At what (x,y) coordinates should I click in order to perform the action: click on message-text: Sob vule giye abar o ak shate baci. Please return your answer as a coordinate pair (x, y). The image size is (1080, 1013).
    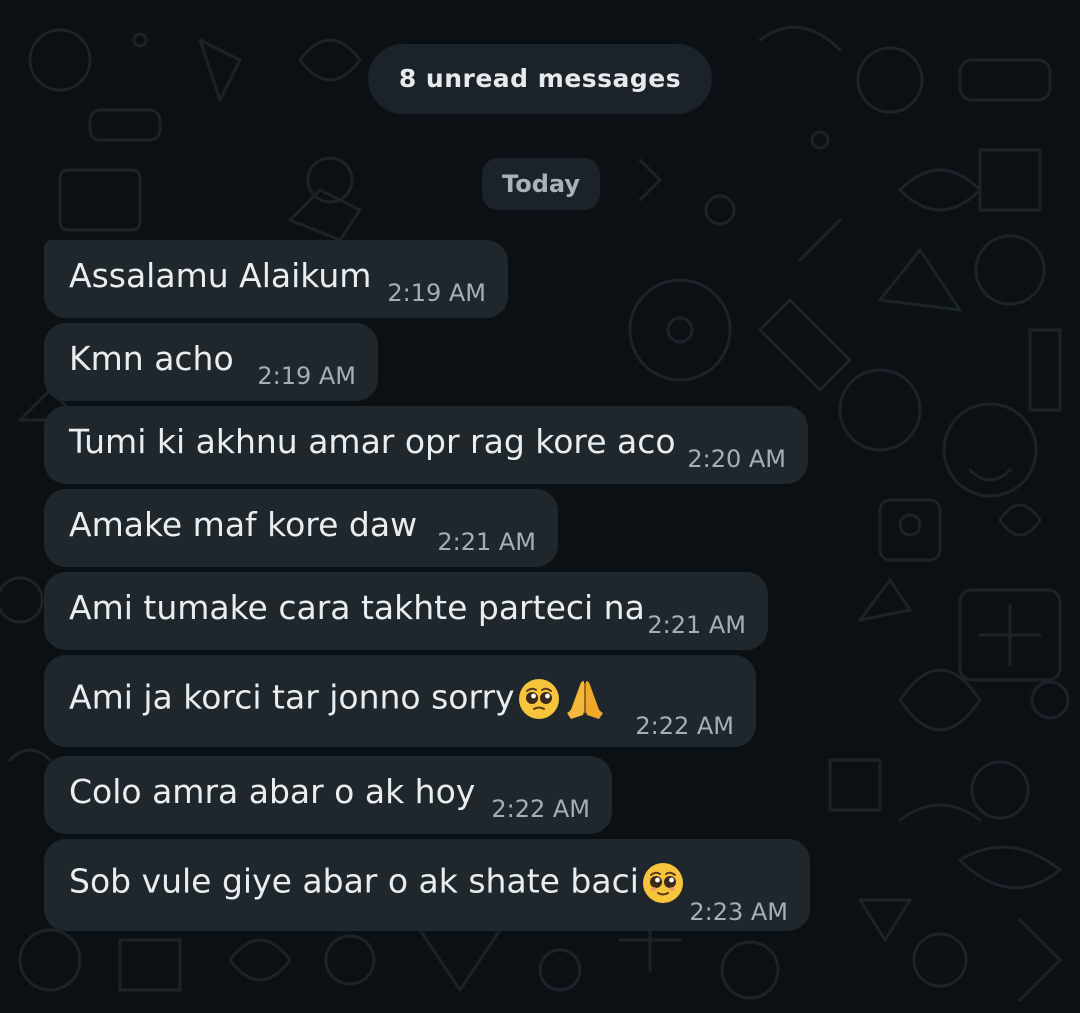
    Looking at the image, I should click on (354, 881).